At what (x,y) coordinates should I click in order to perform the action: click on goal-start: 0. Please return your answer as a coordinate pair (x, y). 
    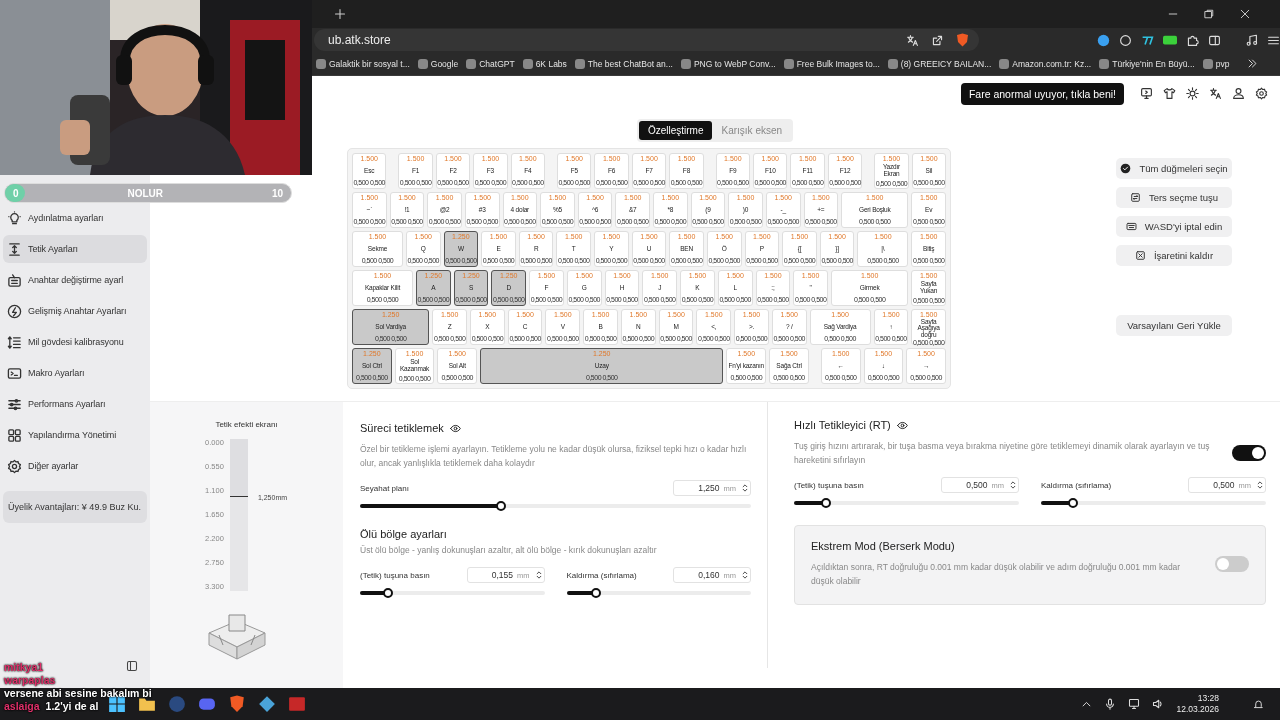
    Looking at the image, I should click on (16, 193).